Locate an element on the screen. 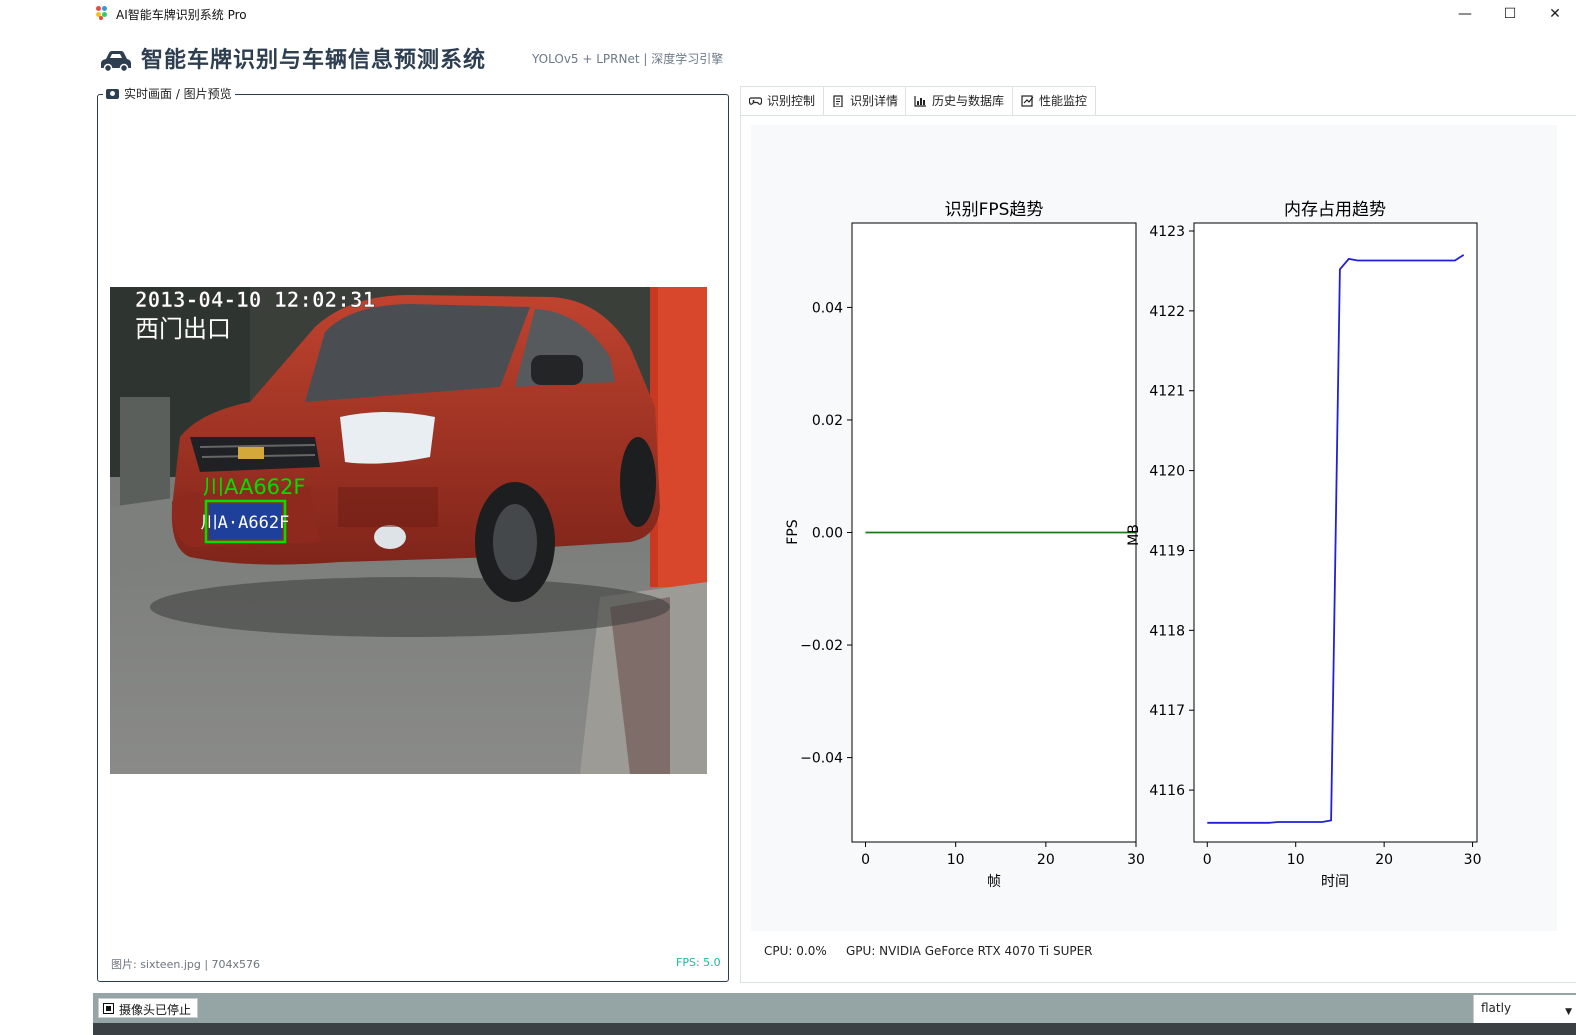 Image resolution: width=1576 pixels, height=1035 pixels. status-bar is located at coordinates (834, 1008).